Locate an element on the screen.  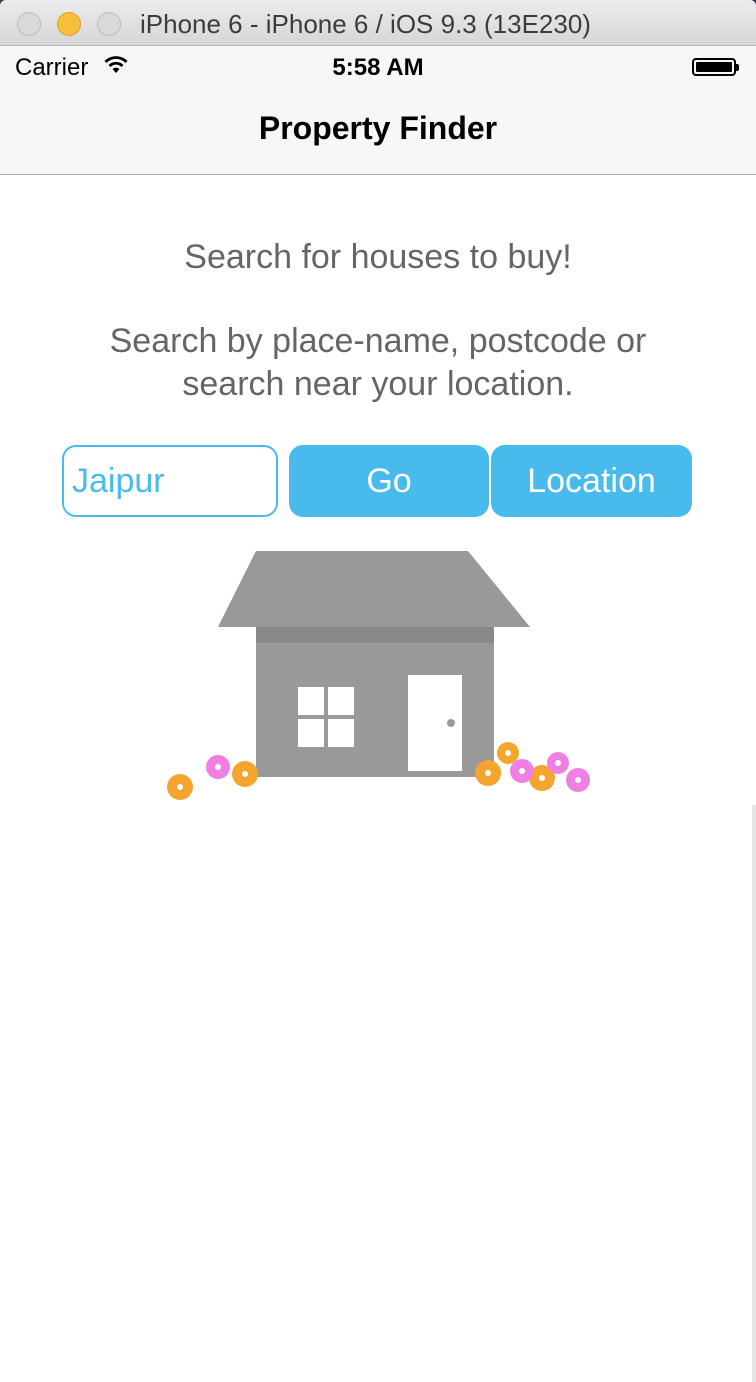
status-clock: 5:58 AM is located at coordinates (378, 67).